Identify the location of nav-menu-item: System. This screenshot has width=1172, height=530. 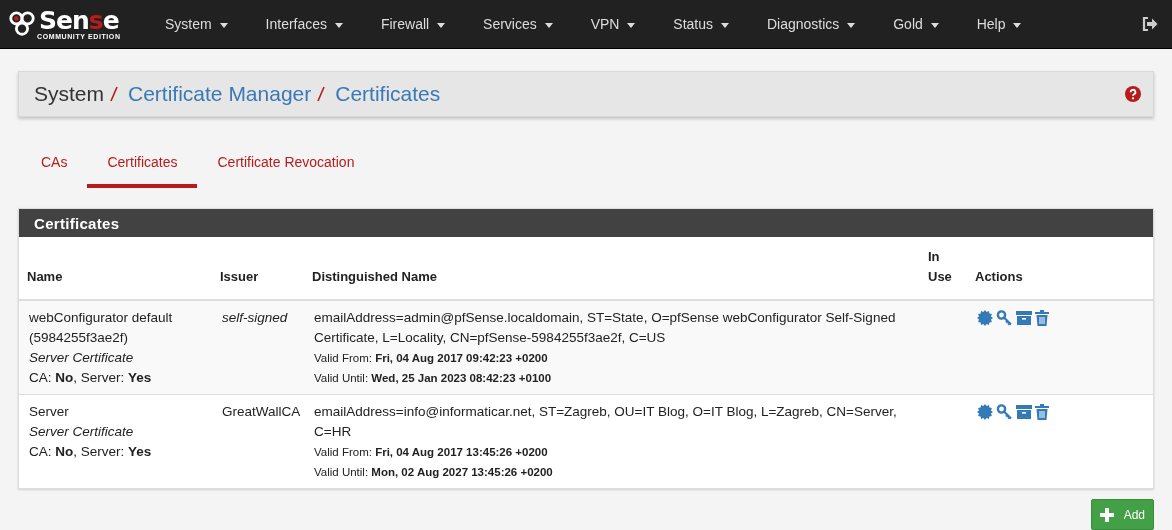
(196, 24).